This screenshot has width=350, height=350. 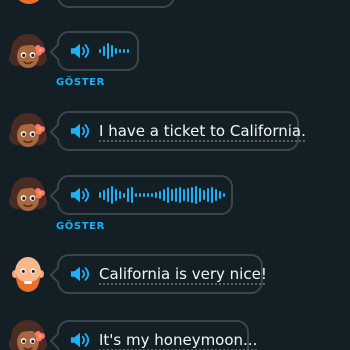 I want to click on avatar-partial, so click(x=29, y=2).